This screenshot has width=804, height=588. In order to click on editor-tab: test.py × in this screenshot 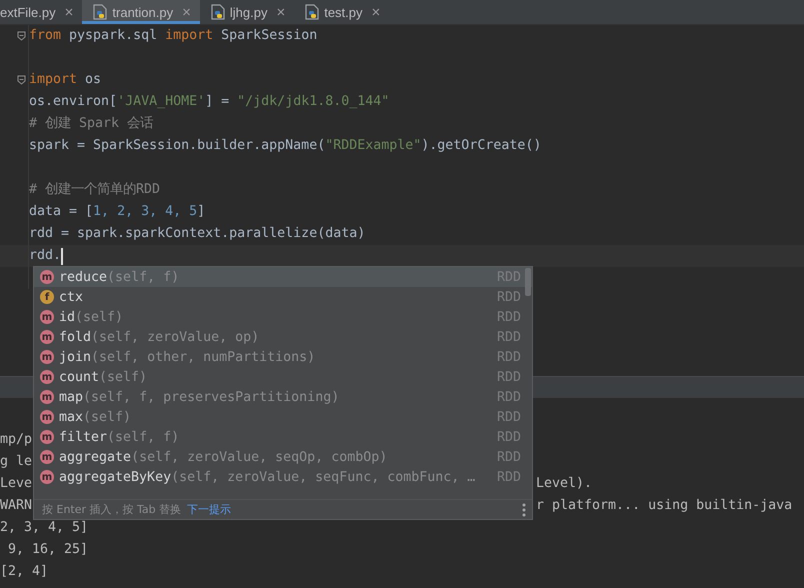, I will do `click(342, 12)`.